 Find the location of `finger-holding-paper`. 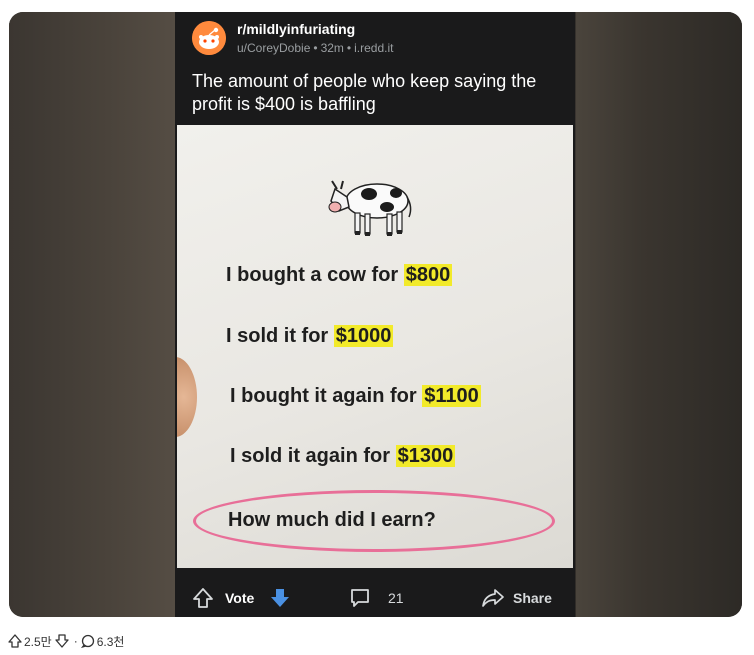

finger-holding-paper is located at coordinates (187, 397).